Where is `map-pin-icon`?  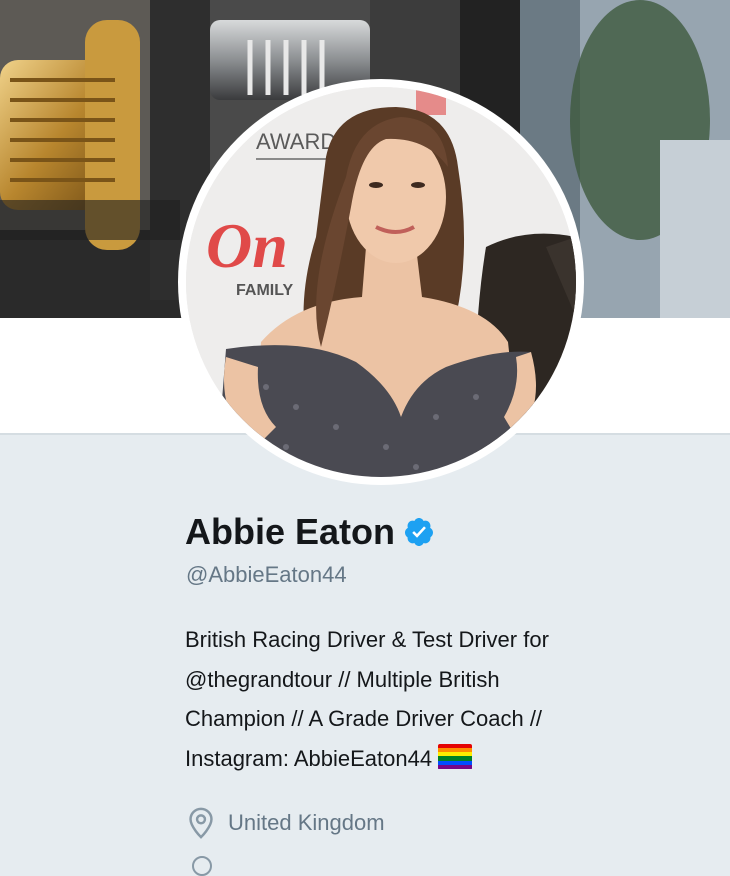 map-pin-icon is located at coordinates (201, 823).